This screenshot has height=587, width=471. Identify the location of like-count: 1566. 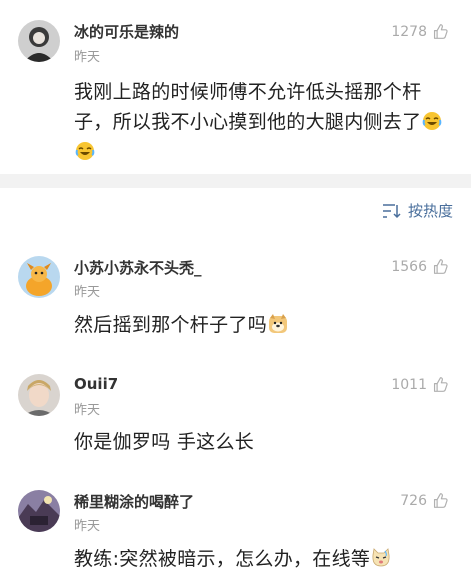
(409, 266).